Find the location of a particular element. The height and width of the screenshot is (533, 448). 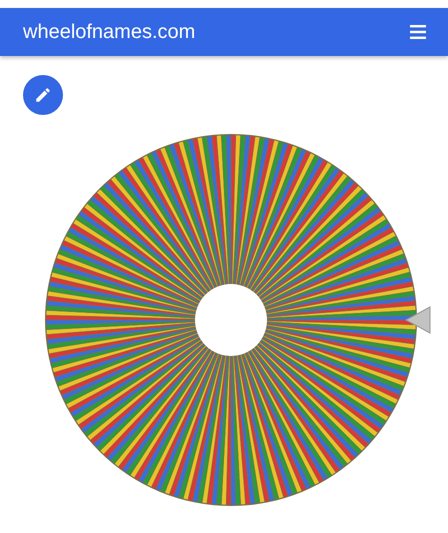

pencil-icon is located at coordinates (43, 95).